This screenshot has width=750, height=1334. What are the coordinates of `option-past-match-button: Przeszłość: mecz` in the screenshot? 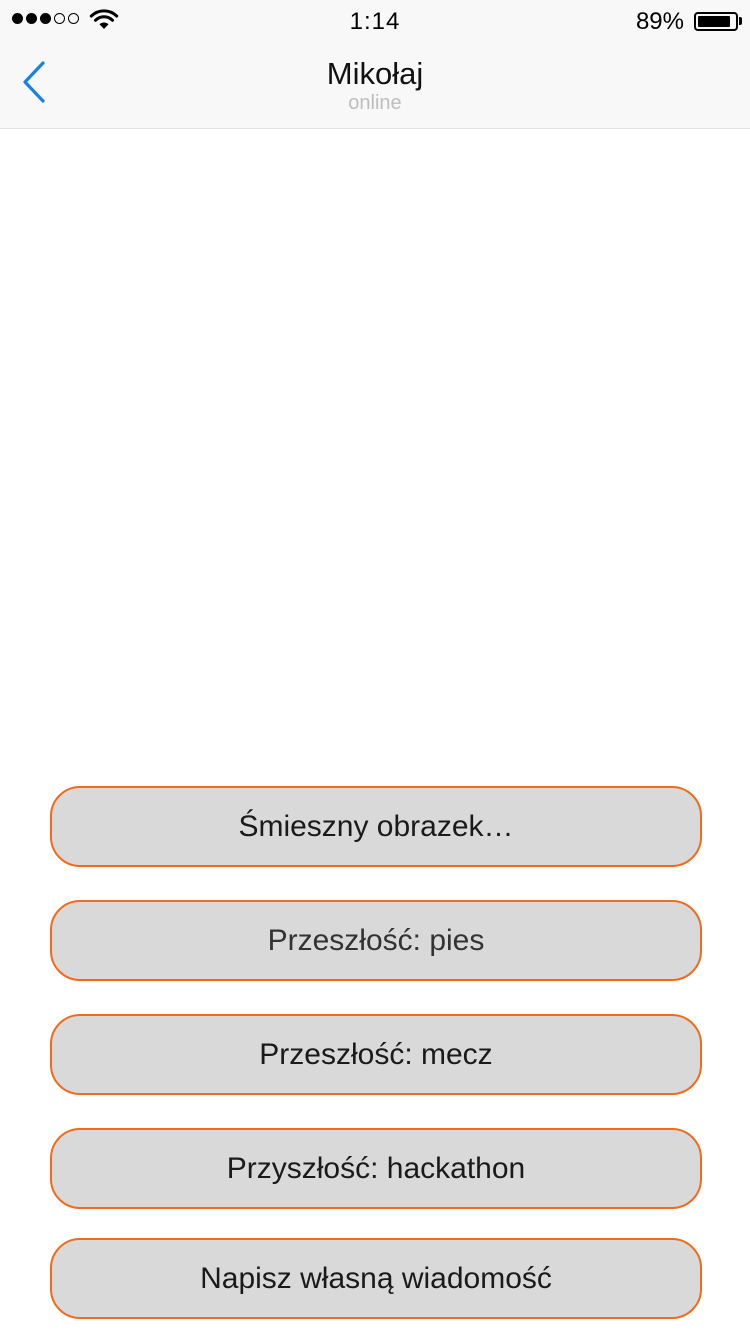 It's located at (376, 1054).